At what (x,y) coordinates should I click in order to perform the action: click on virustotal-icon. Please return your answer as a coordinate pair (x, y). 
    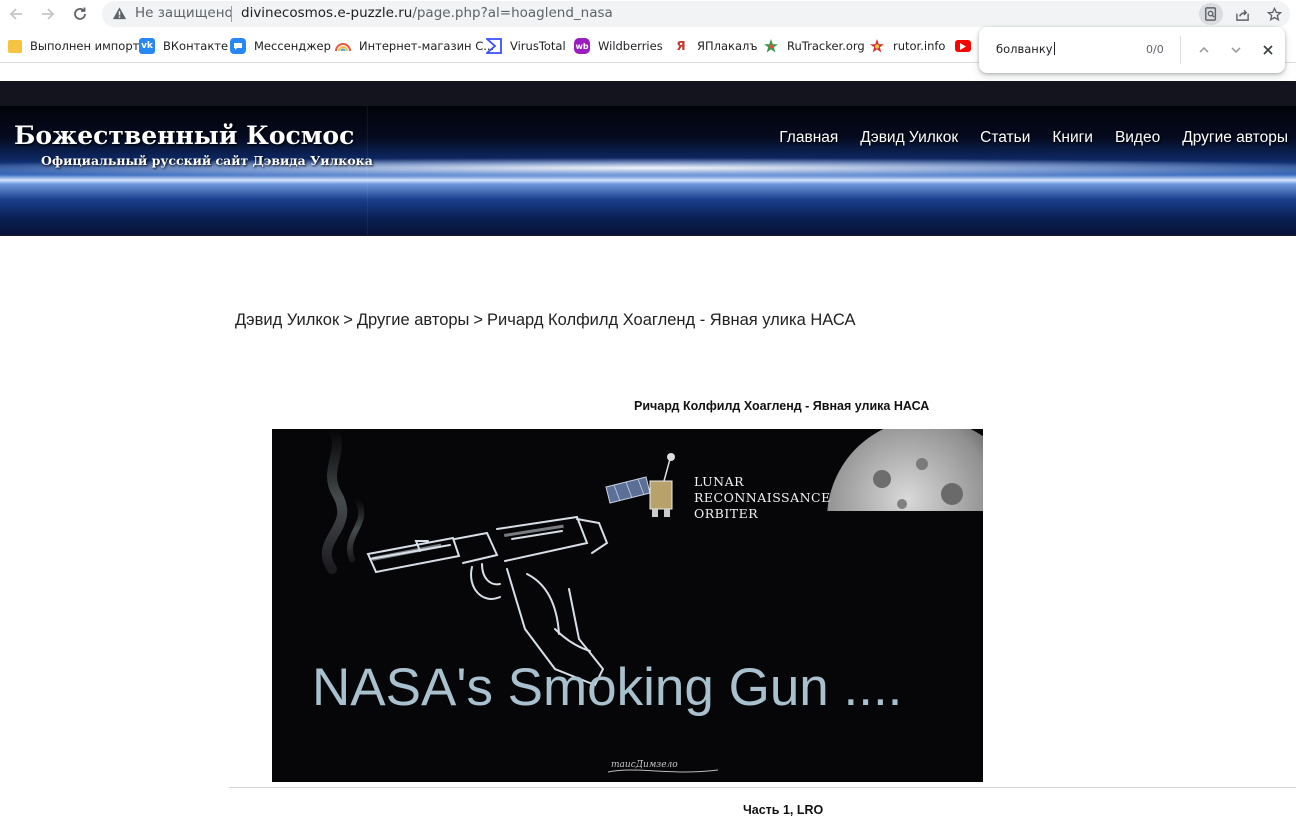
    Looking at the image, I should click on (494, 46).